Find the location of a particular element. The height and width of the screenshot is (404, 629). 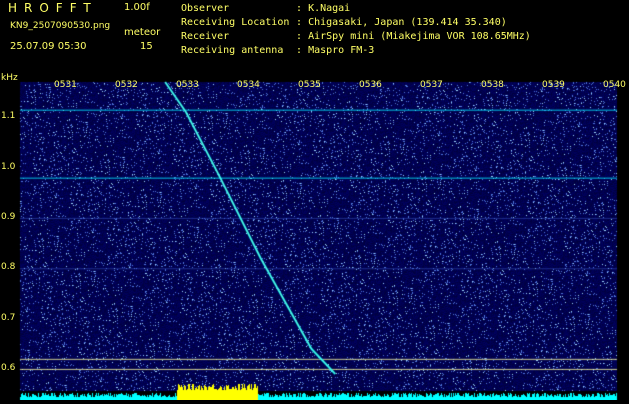

x-tick-label: 0532 is located at coordinates (126, 85).